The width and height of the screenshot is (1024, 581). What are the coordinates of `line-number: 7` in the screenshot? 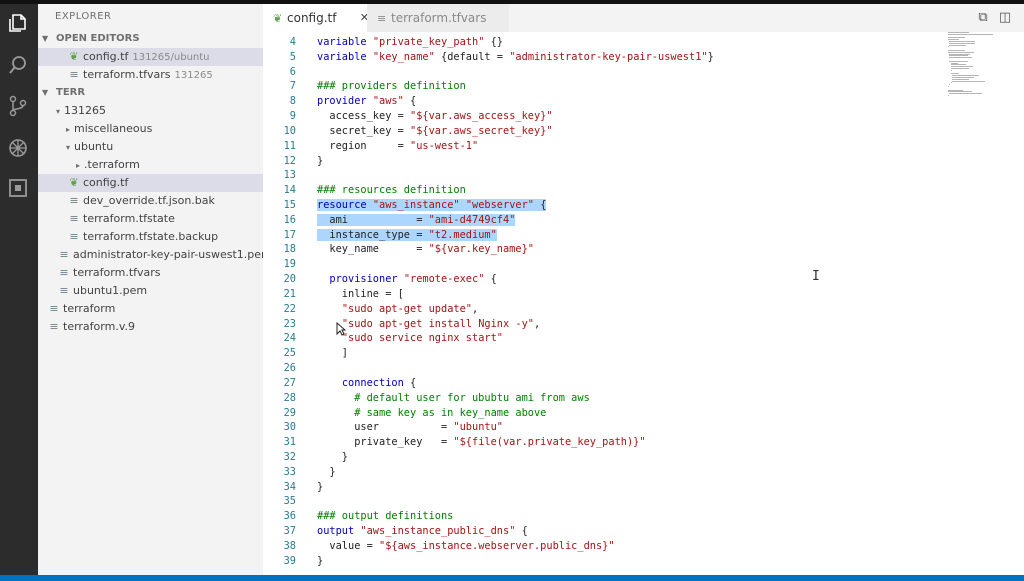 It's located at (292, 86).